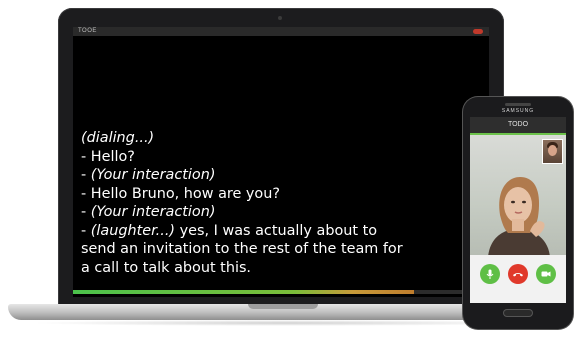  Describe the element at coordinates (133, 230) in the screenshot. I see `laughter-cue: (laughter...)` at that location.